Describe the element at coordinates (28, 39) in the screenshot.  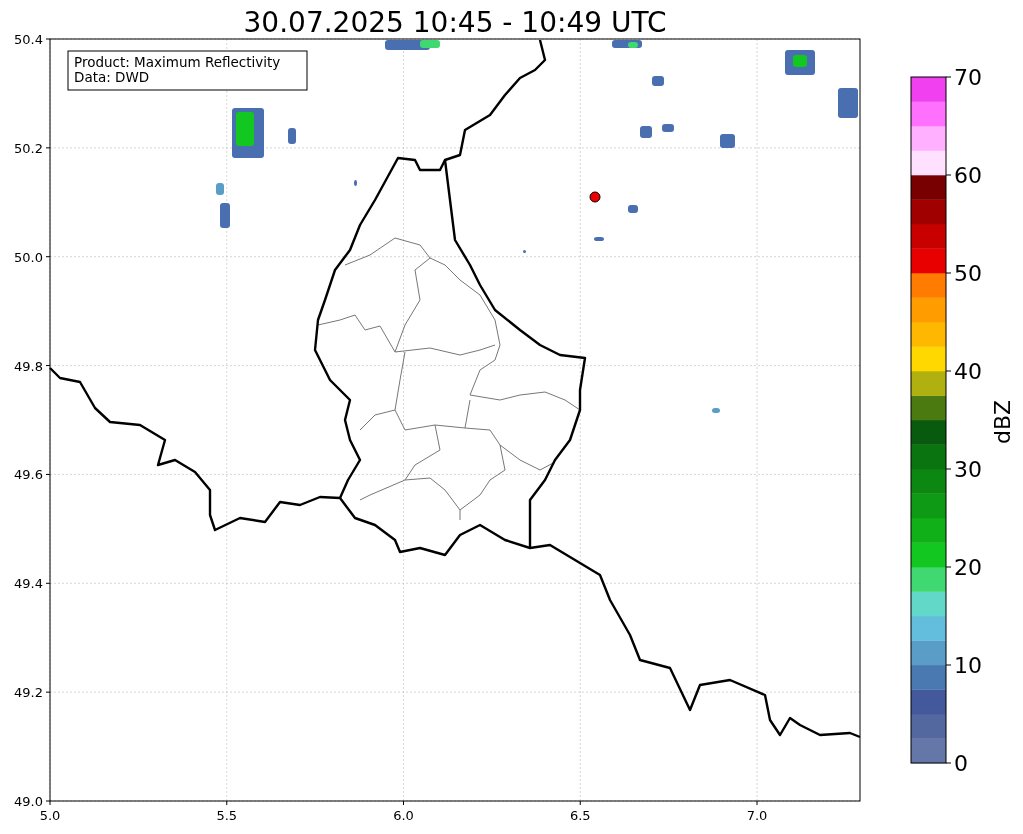
I see `y-tick-label: 50.4` at that location.